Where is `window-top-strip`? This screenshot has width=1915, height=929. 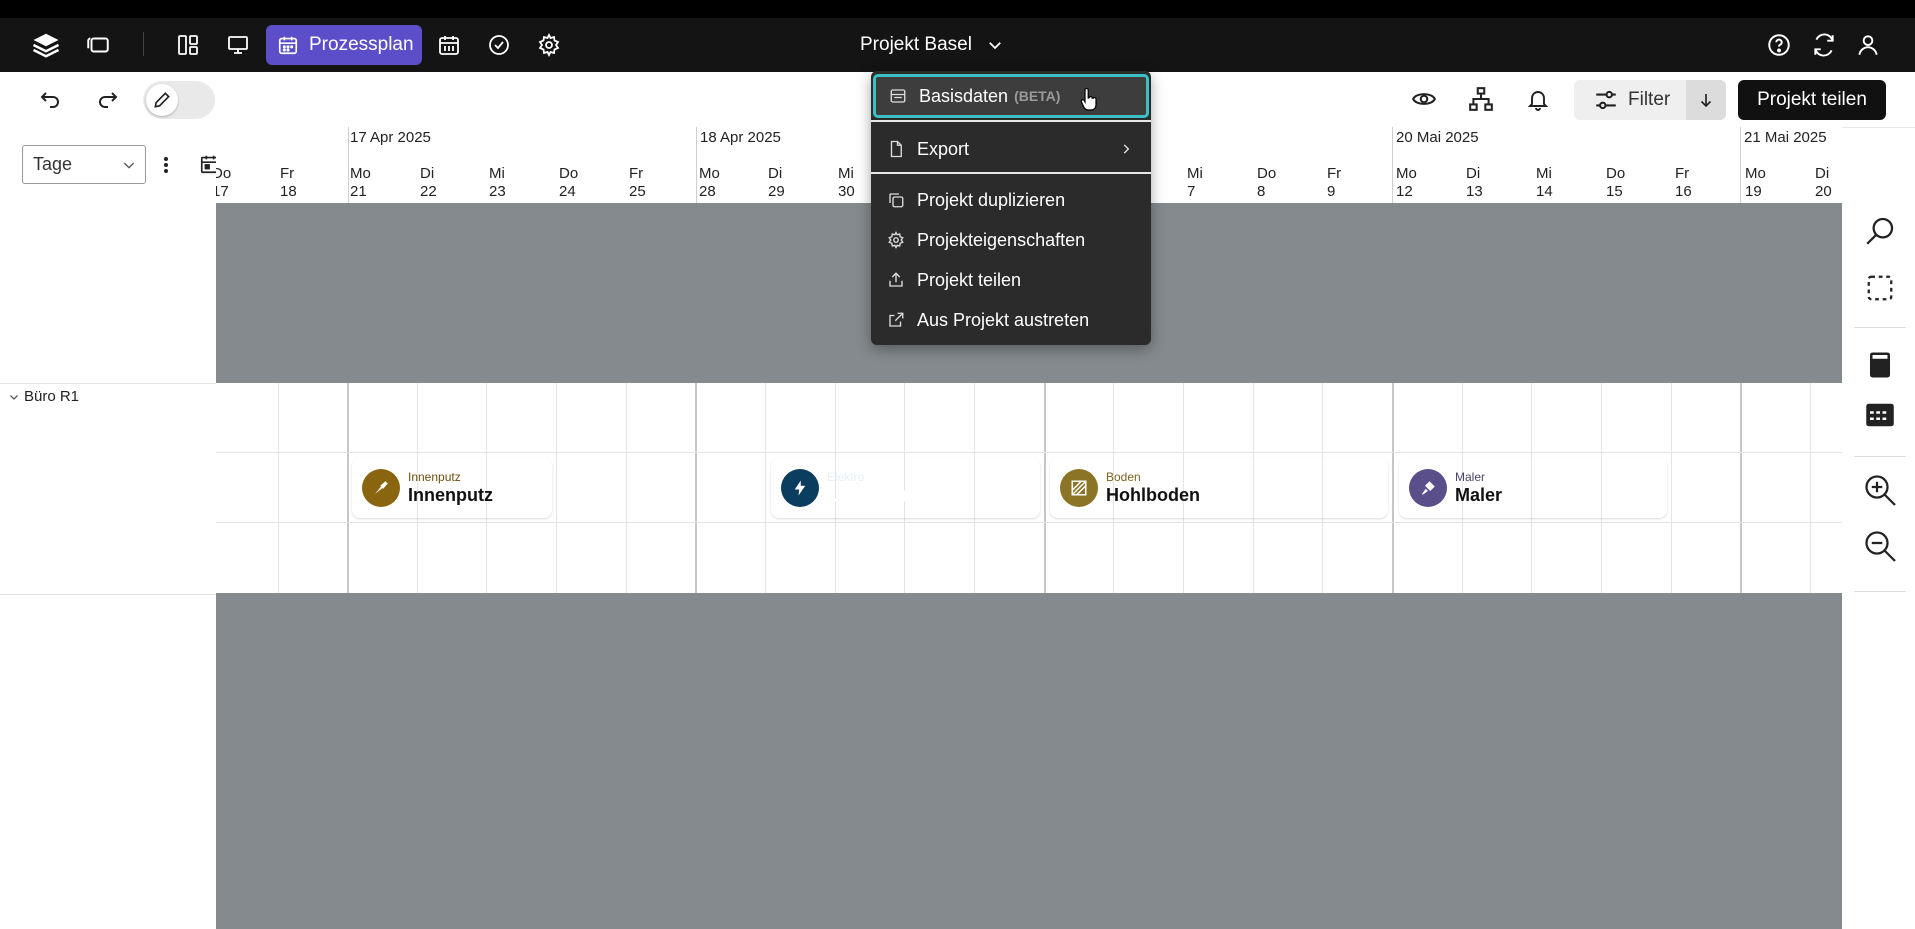
window-top-strip is located at coordinates (957, 9).